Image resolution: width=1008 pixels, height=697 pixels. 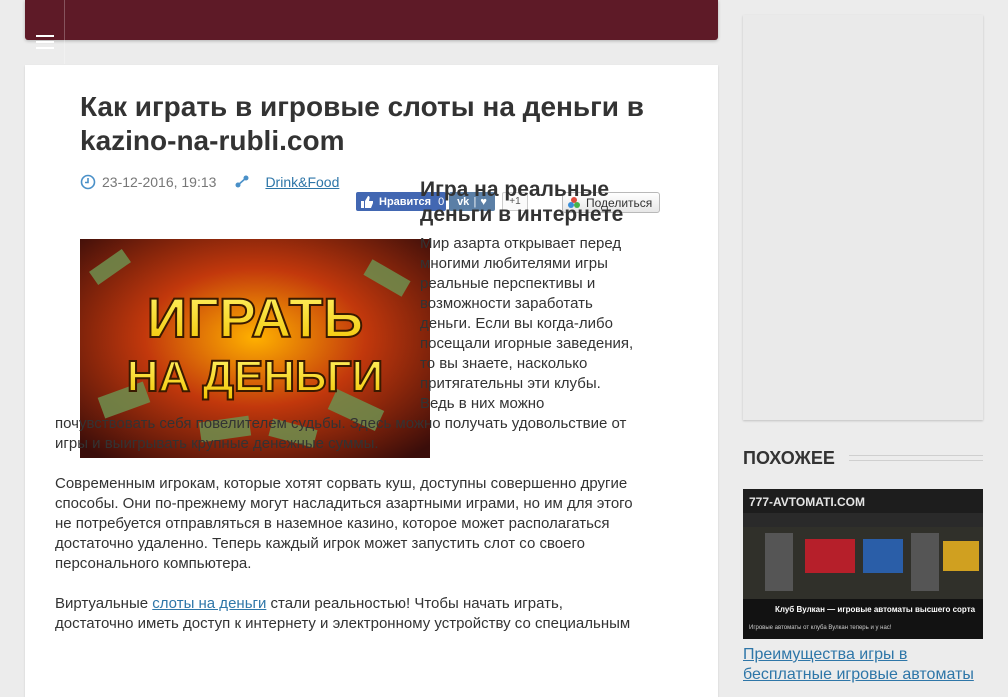 What do you see at coordinates (863, 217) in the screenshot?
I see `sidebar-ad-block` at bounding box center [863, 217].